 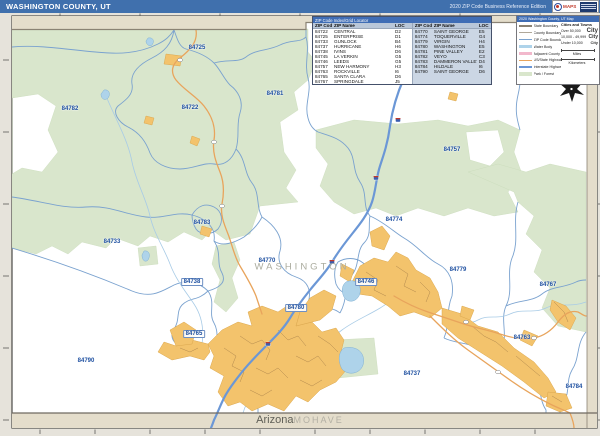 I want to click on marketmaps-logo: MAPS, so click(x=575, y=6).